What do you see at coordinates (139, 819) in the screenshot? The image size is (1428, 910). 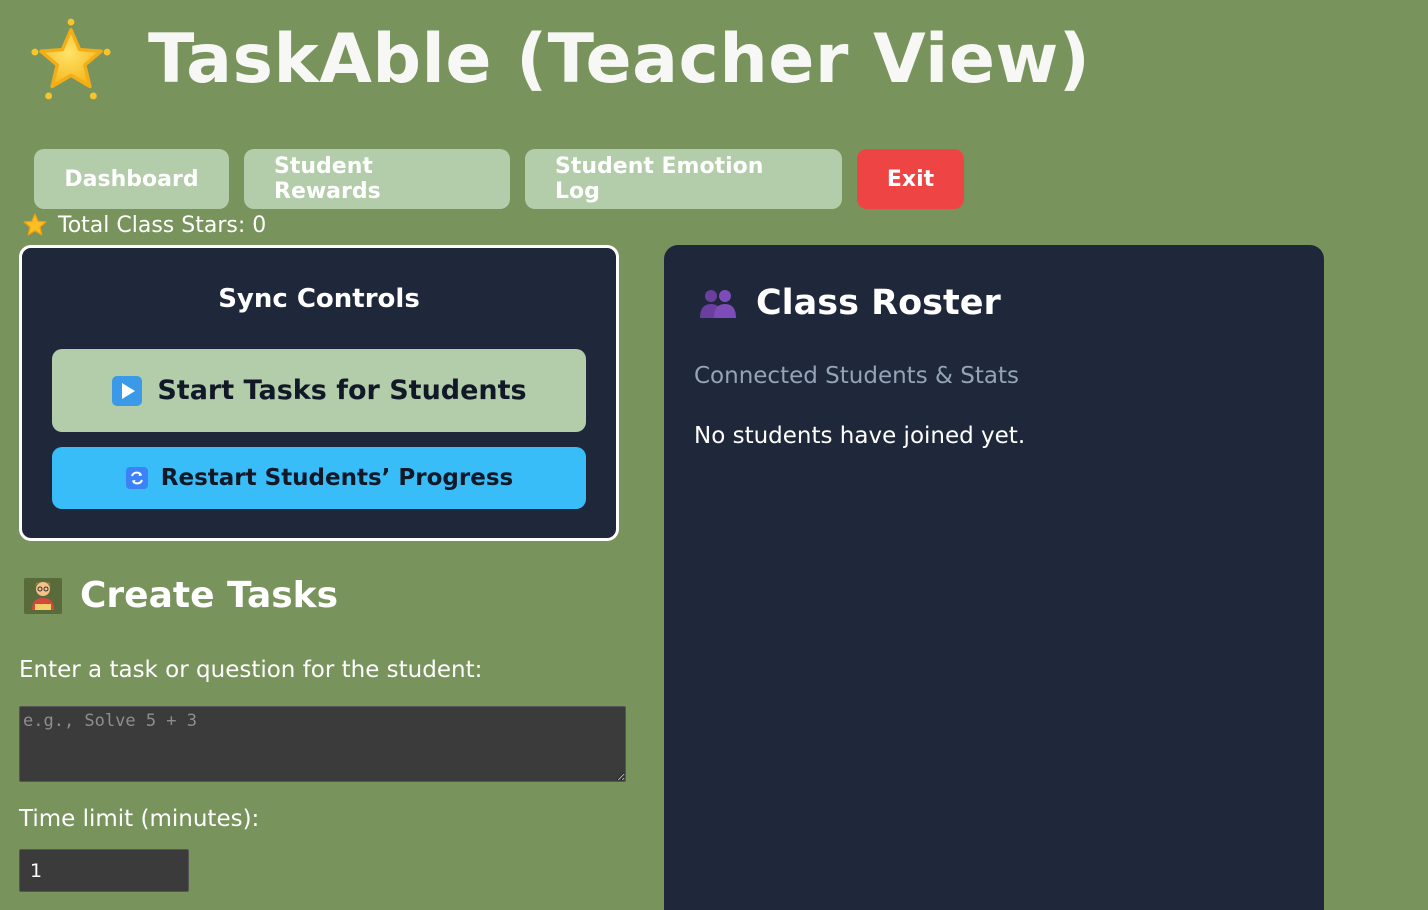 I see `time-limit-label: Time limit (minutes):` at bounding box center [139, 819].